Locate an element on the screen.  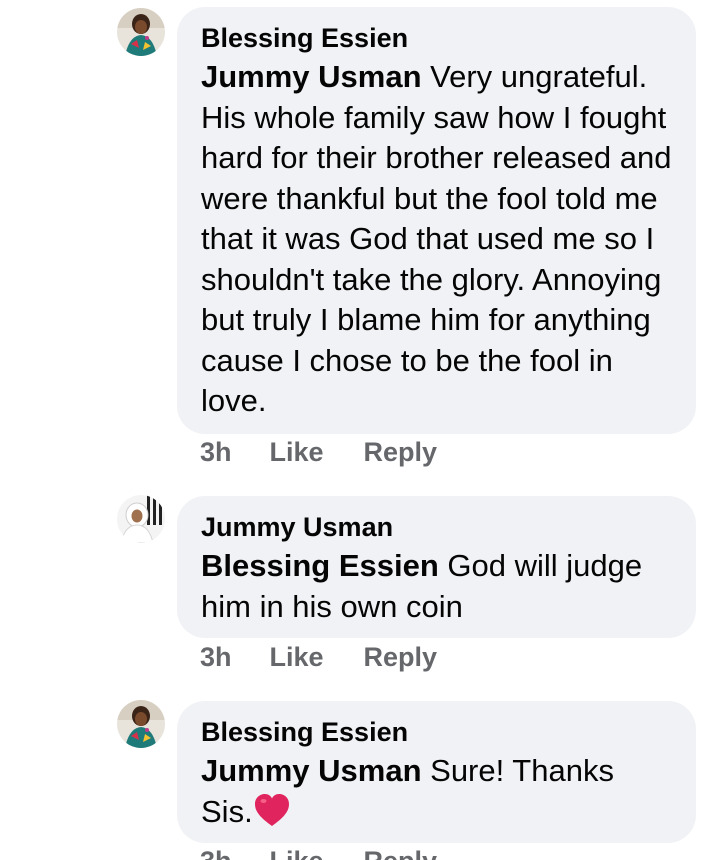
red-heart-icon is located at coordinates (272, 815).